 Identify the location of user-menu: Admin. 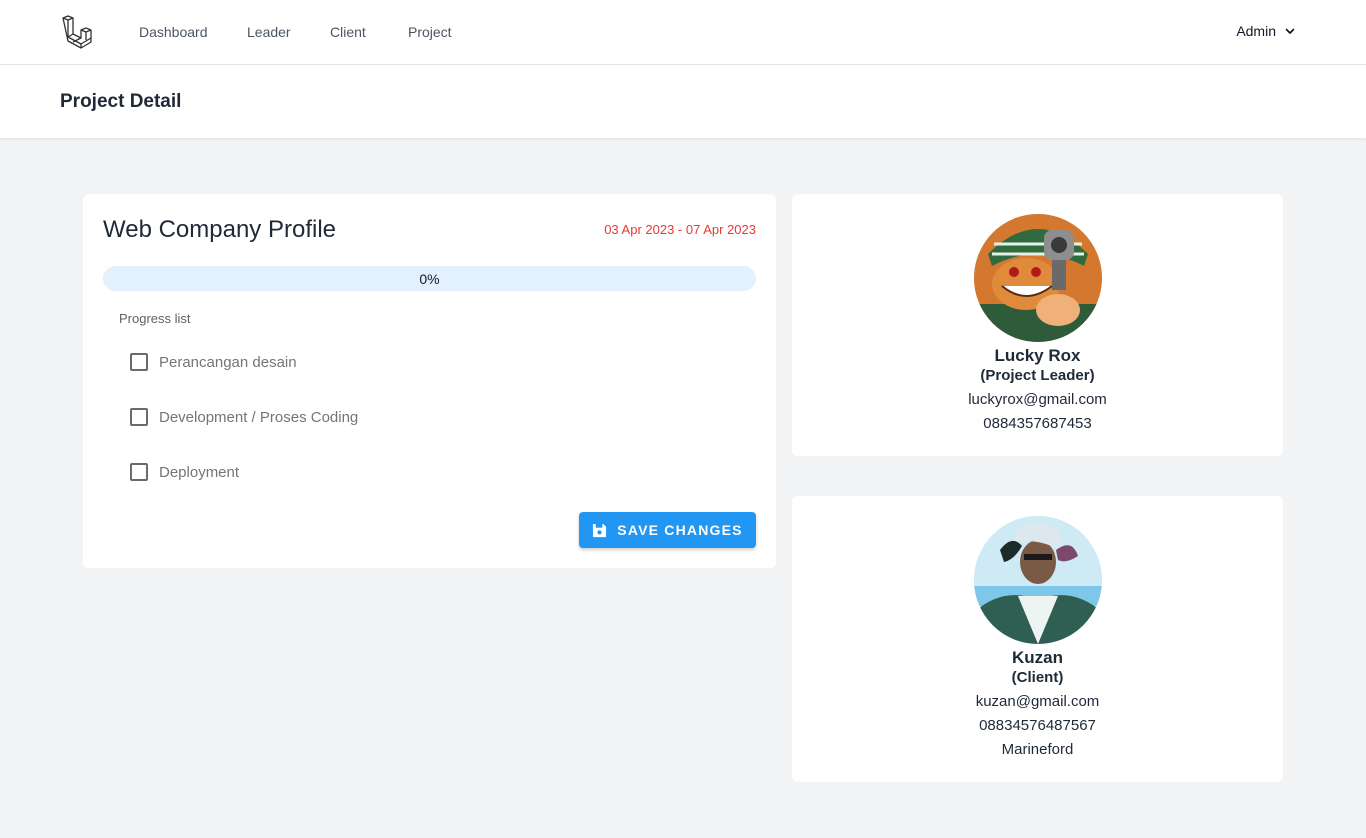
(1266, 31).